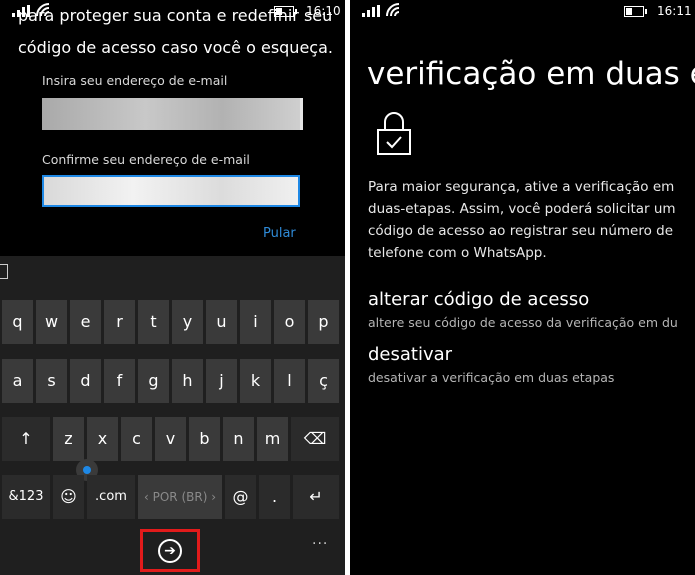 The height and width of the screenshot is (575, 695). I want to click on key-f: f, so click(119, 381).